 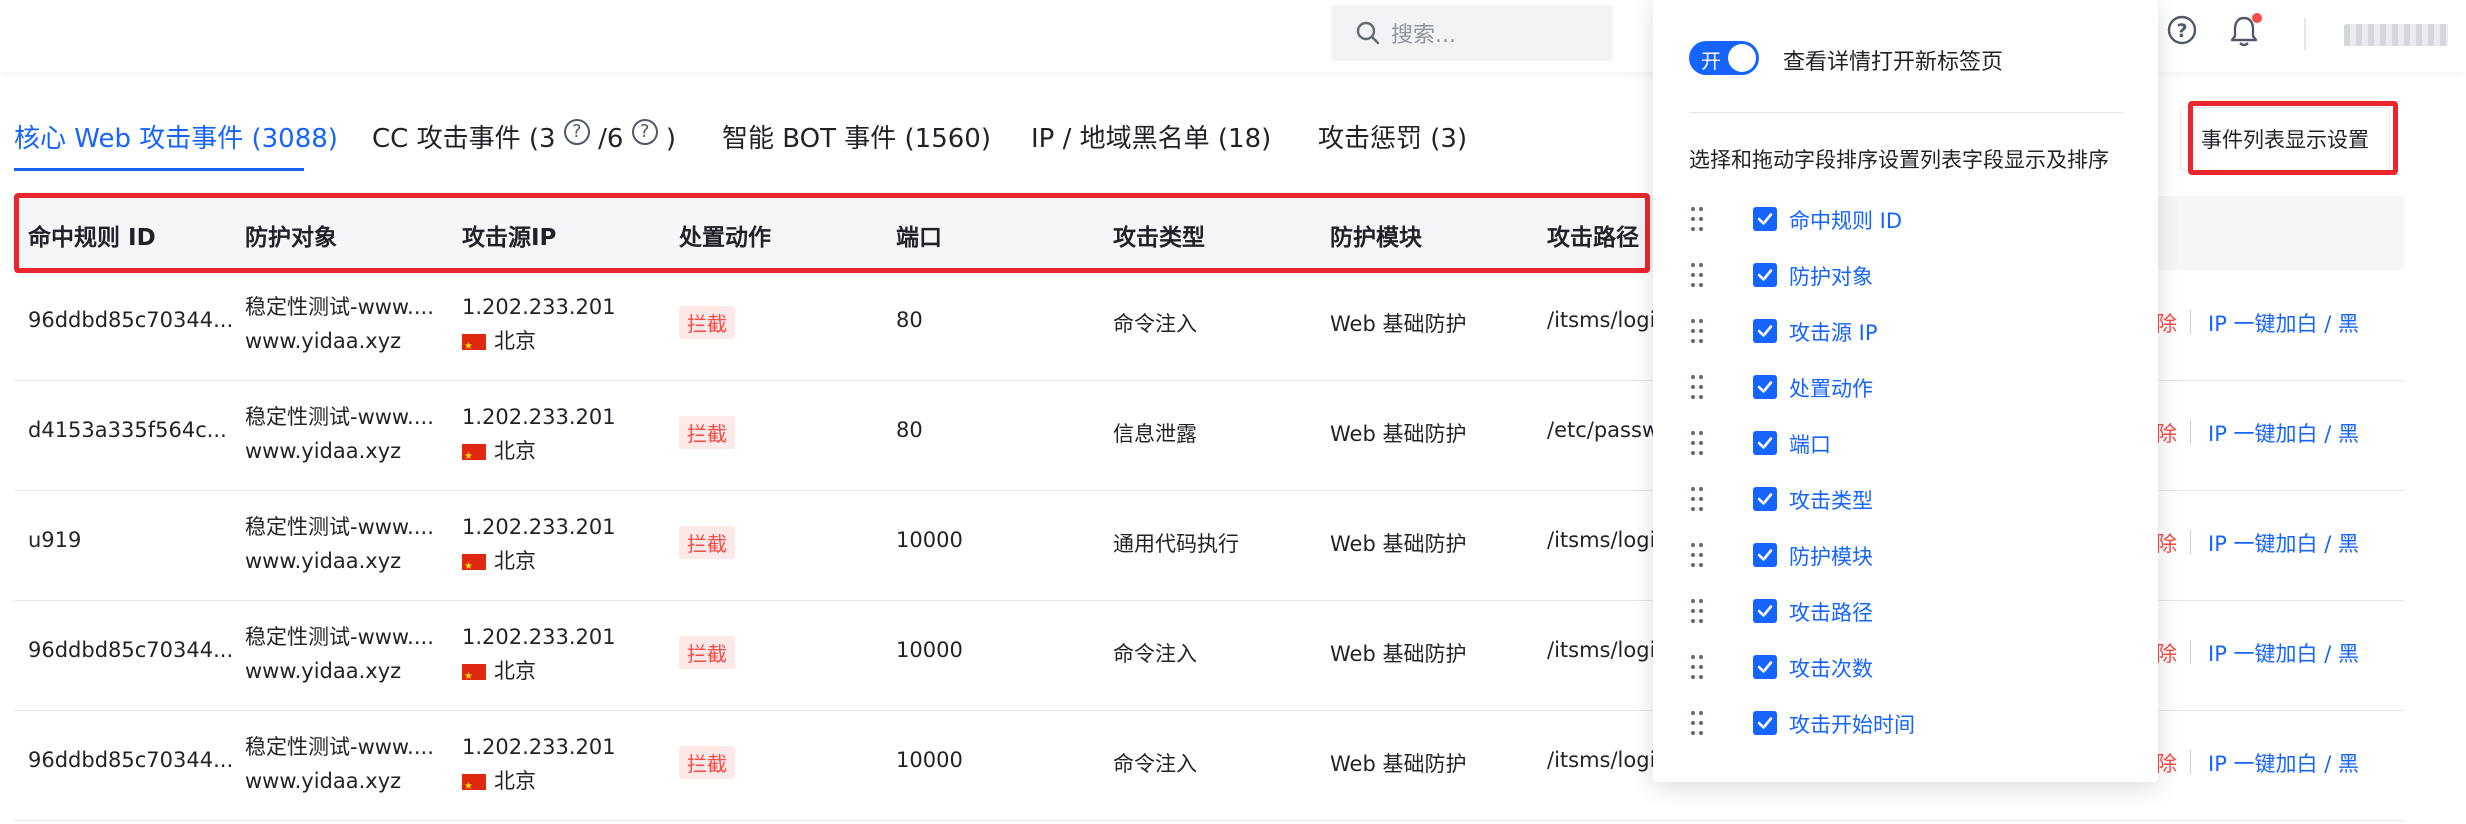 What do you see at coordinates (1724, 58) in the screenshot?
I see `open-in-new-tab-toggle: 开` at bounding box center [1724, 58].